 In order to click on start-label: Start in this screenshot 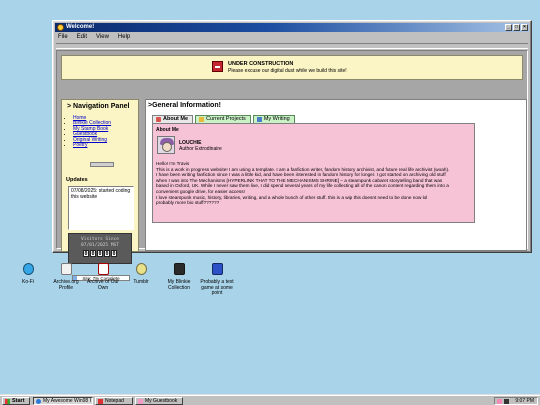, I will do `click(18, 401)`.